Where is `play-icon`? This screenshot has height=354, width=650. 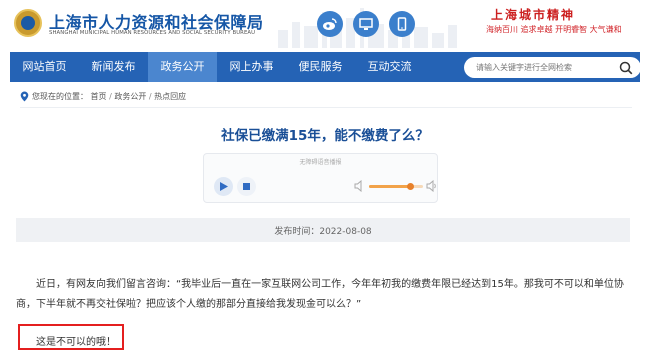
play-icon is located at coordinates (224, 186).